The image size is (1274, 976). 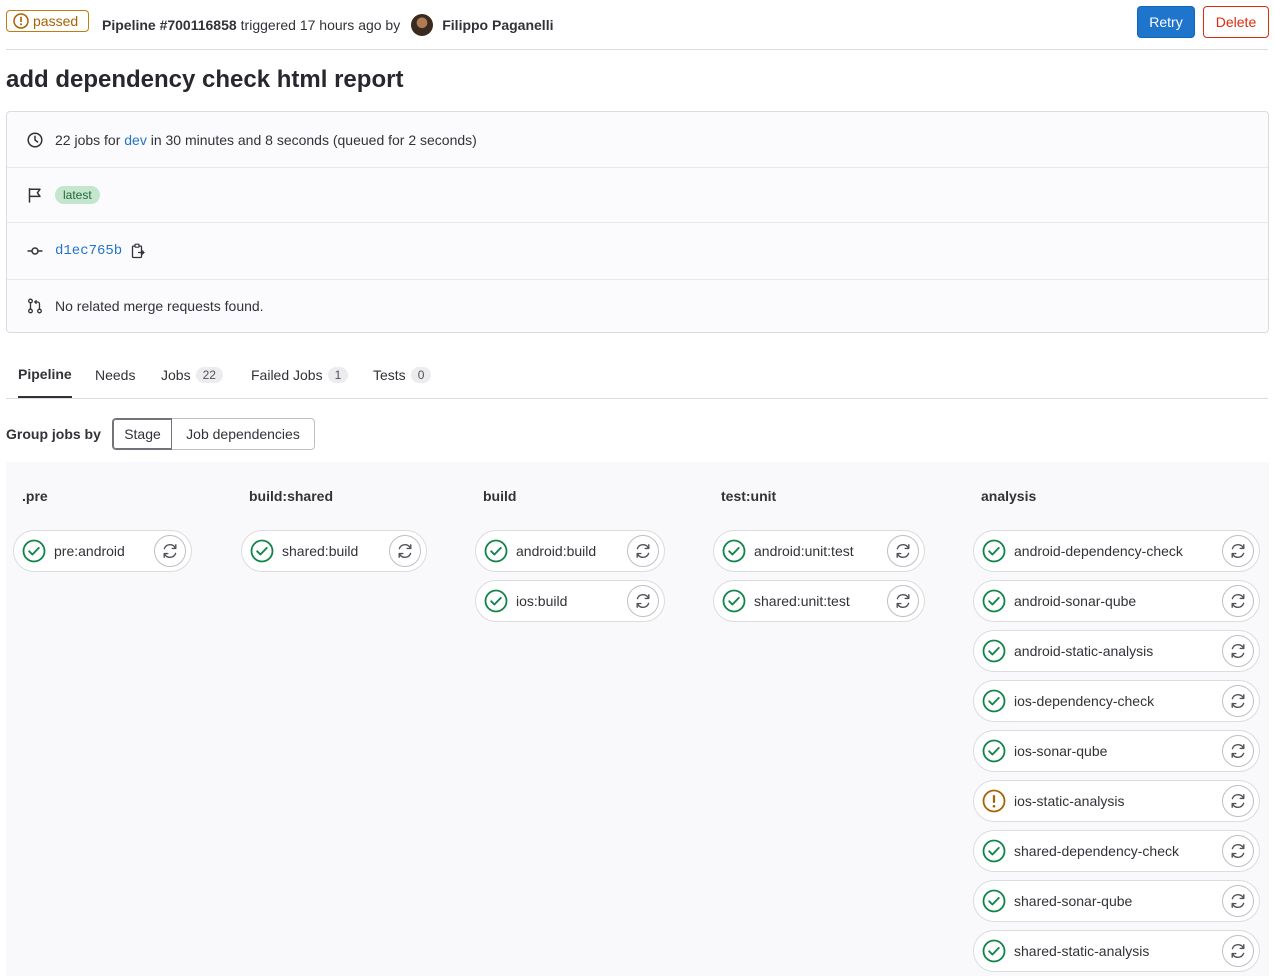 I want to click on job-name: android:unit:test, so click(x=804, y=551).